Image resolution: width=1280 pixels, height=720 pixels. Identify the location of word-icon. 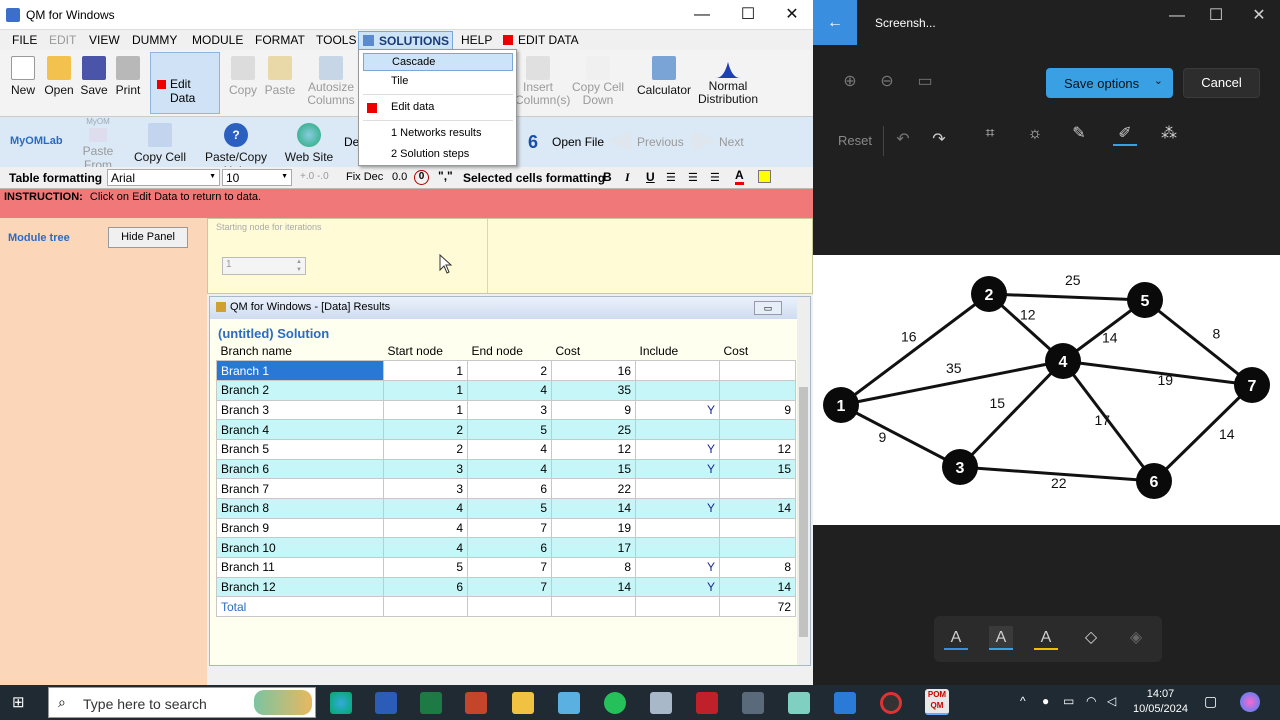
(386, 703).